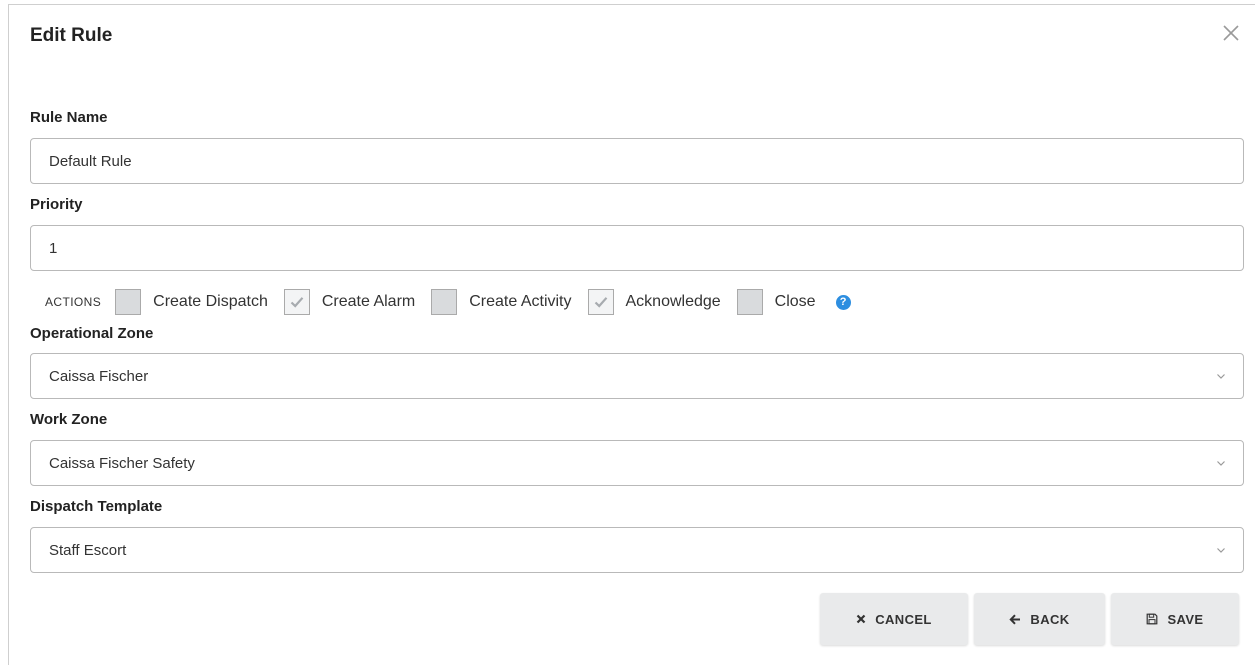 Image resolution: width=1255 pixels, height=665 pixels. I want to click on close-icon, so click(1231, 33).